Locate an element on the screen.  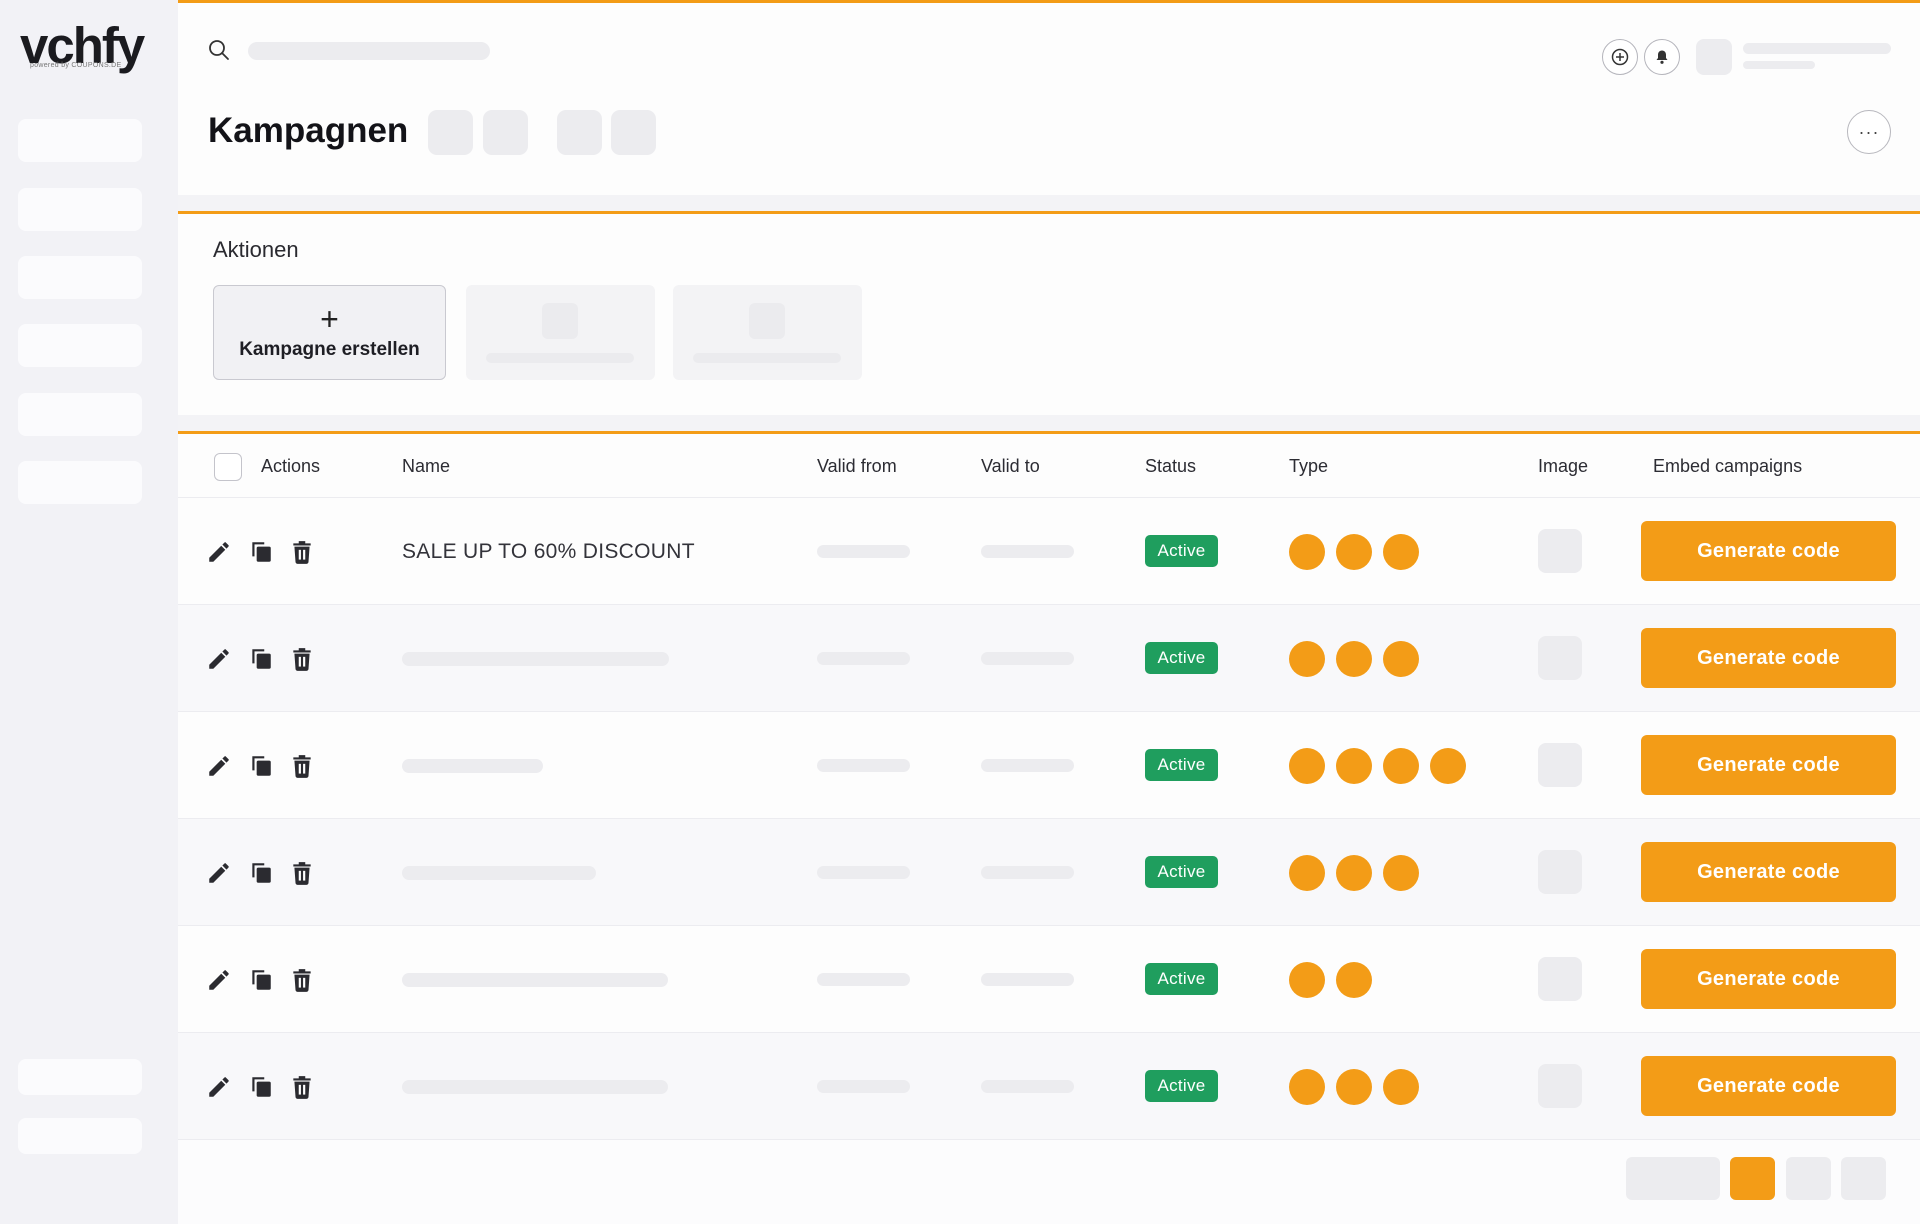
status-badge: Active is located at coordinates (1181, 658).